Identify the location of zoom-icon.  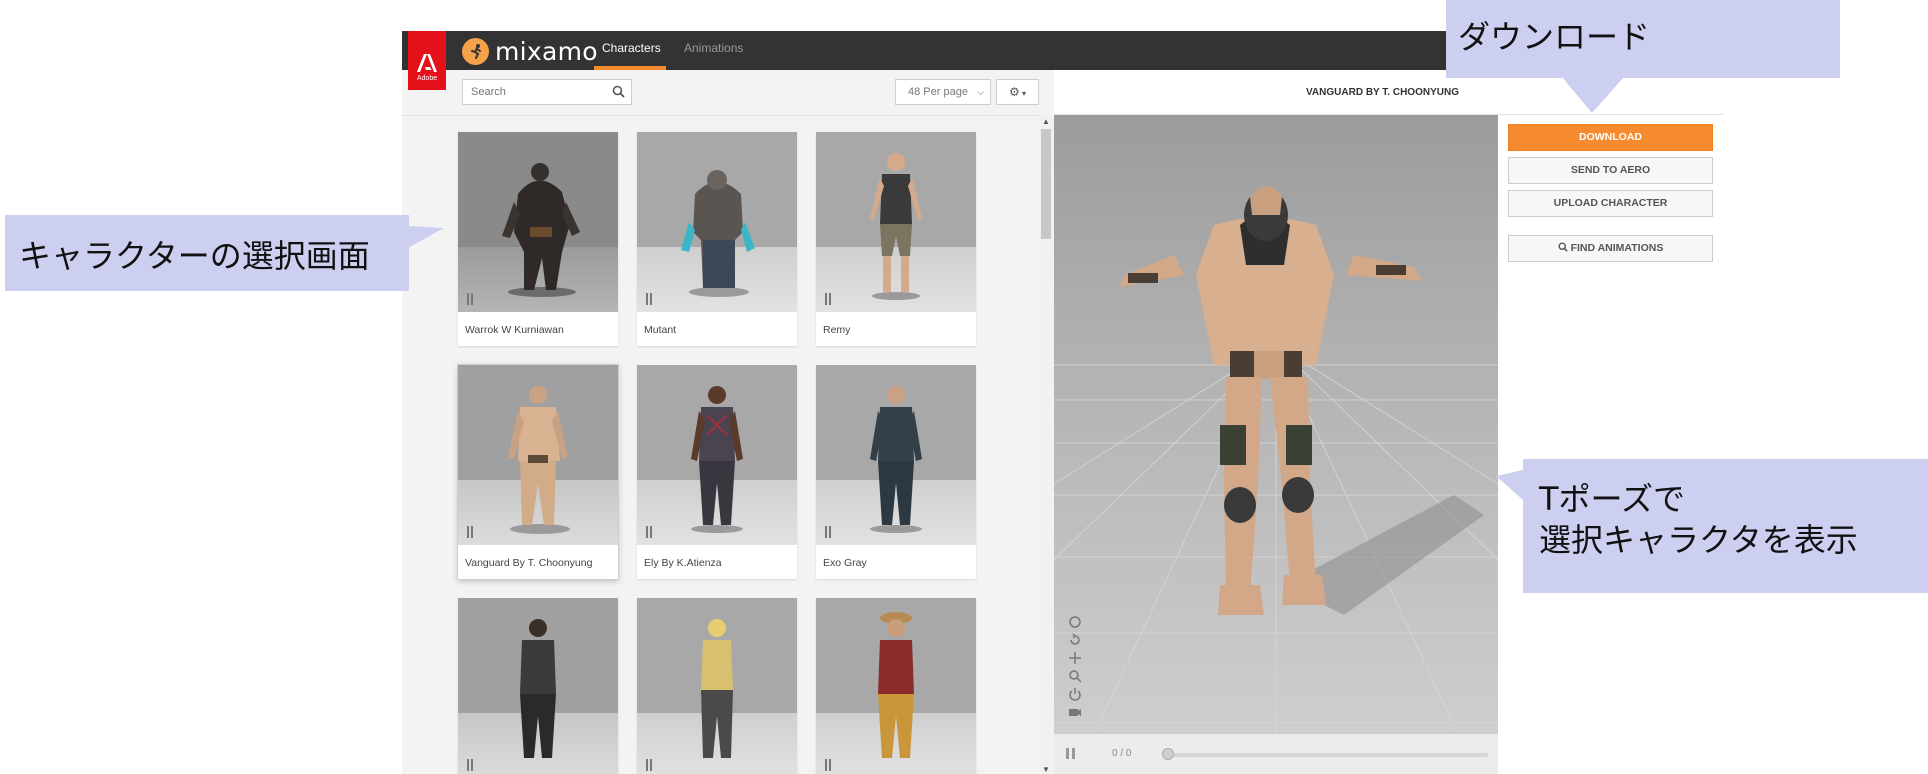
(1075, 676).